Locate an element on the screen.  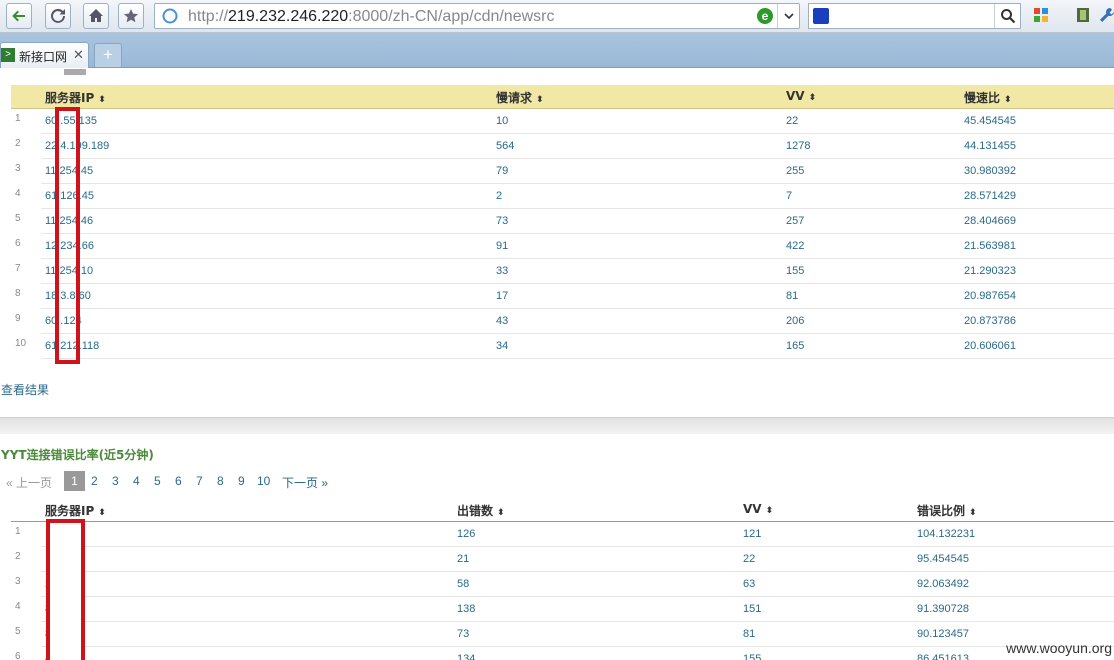
cell-count: 134 is located at coordinates (466, 656).